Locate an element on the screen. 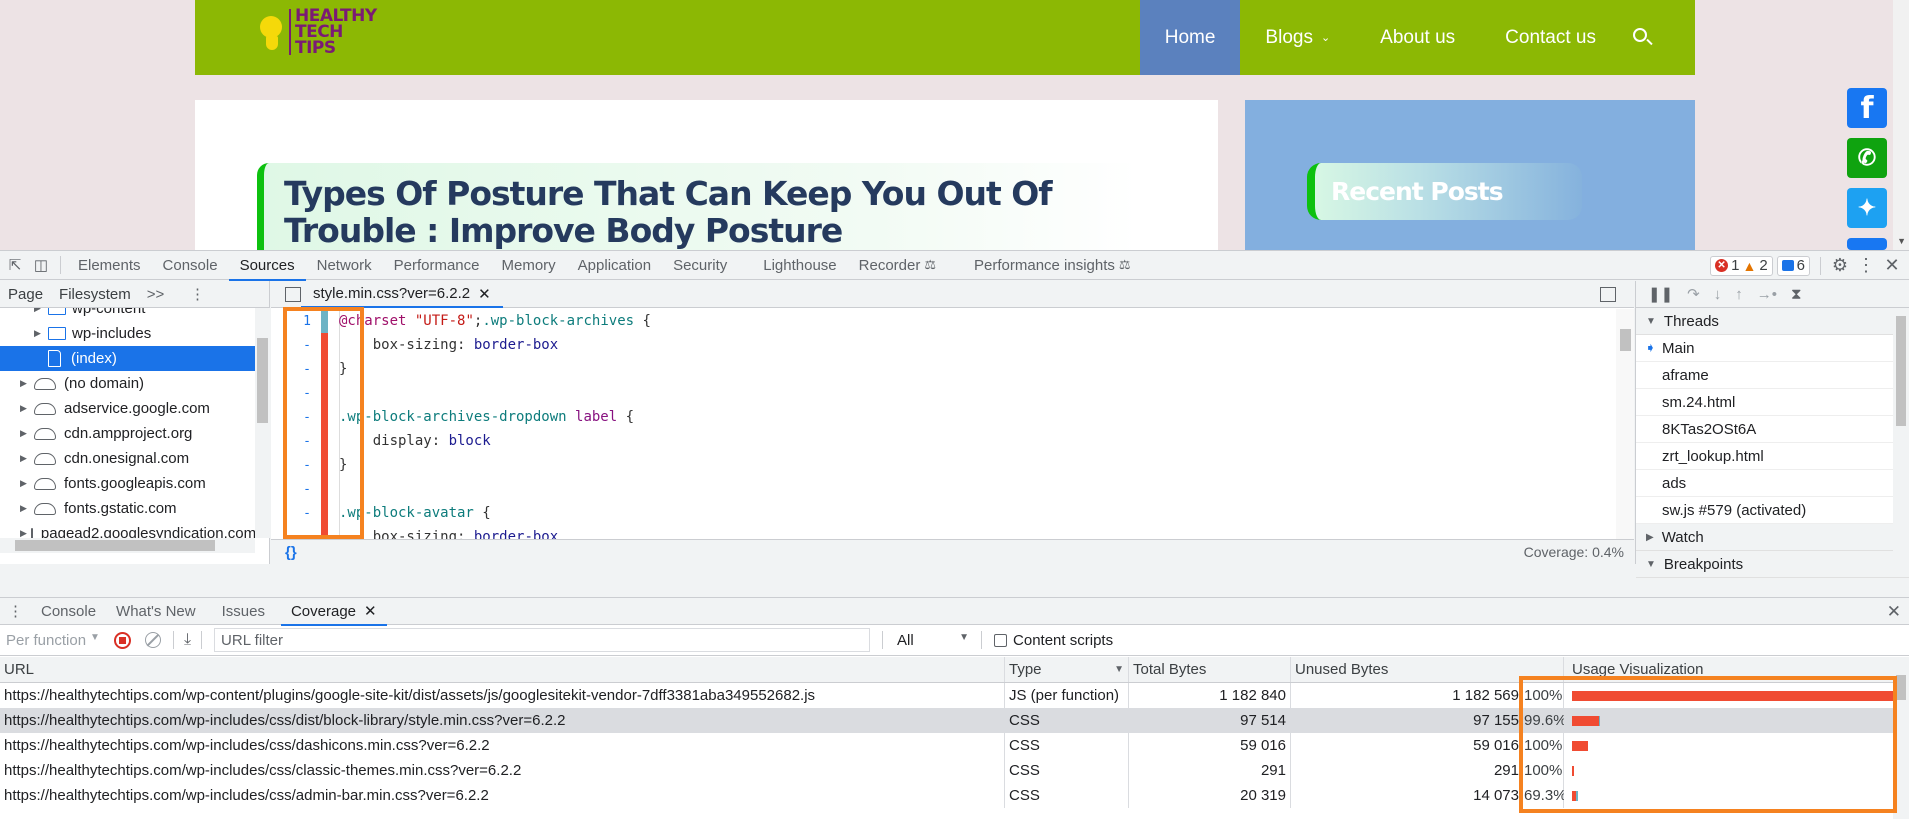 The image size is (1909, 819). twitter-share-icon: ✦ is located at coordinates (1867, 208).